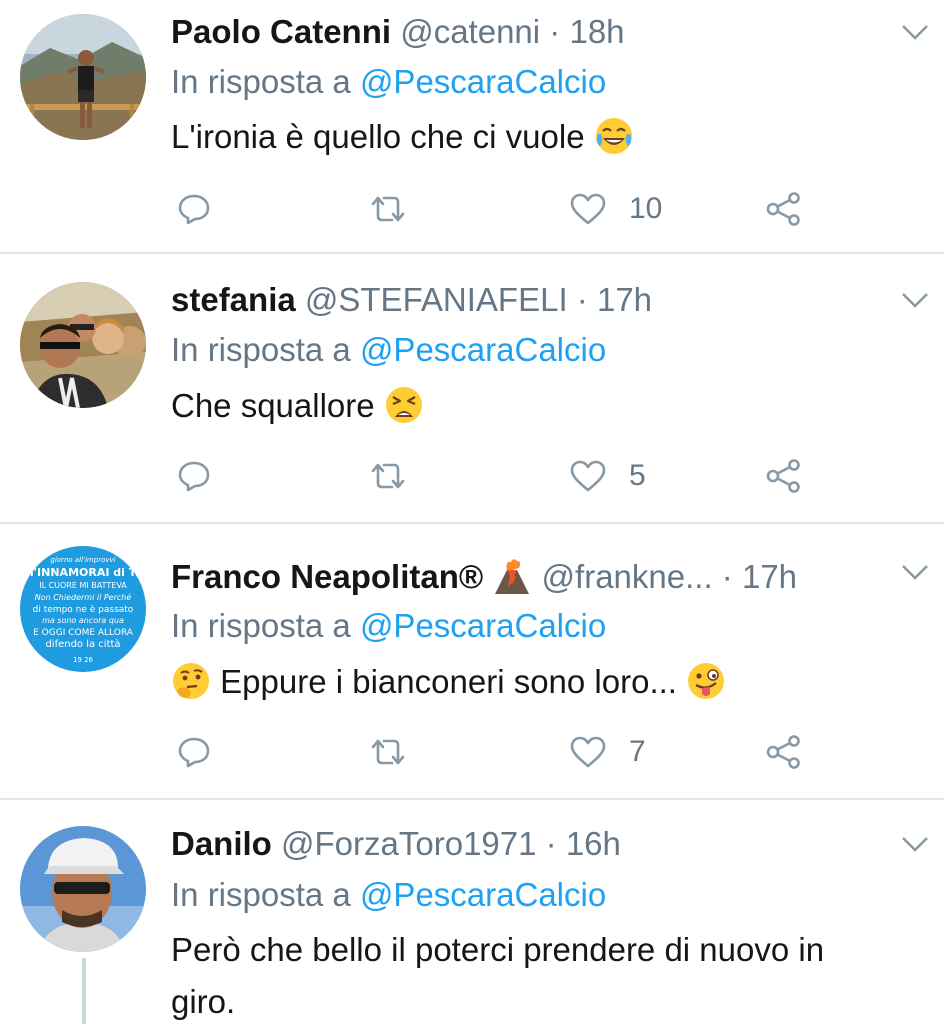  I want to click on timestamp: 16h, so click(593, 843).